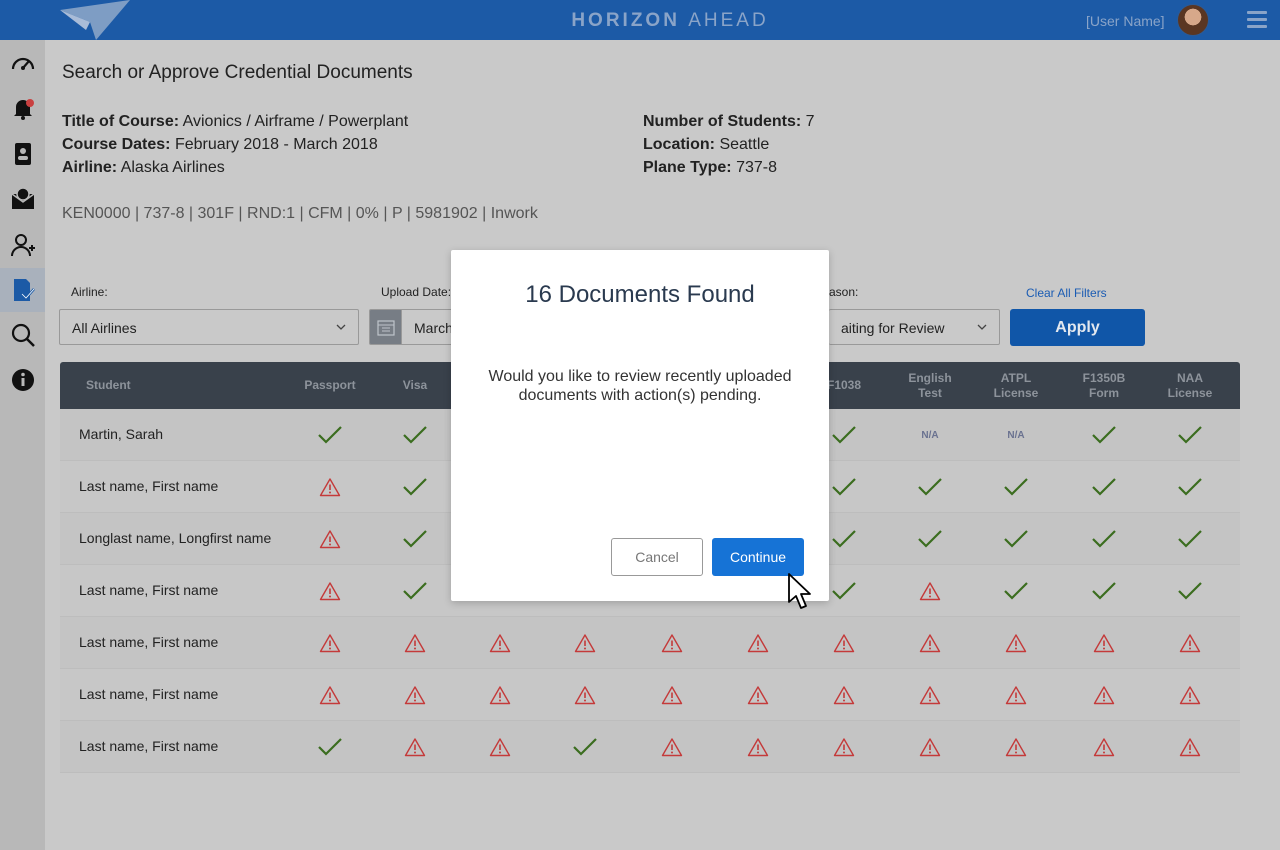 Image resolution: width=1280 pixels, height=850 pixels. What do you see at coordinates (657, 557) in the screenshot?
I see `cancel-button: Cancel` at bounding box center [657, 557].